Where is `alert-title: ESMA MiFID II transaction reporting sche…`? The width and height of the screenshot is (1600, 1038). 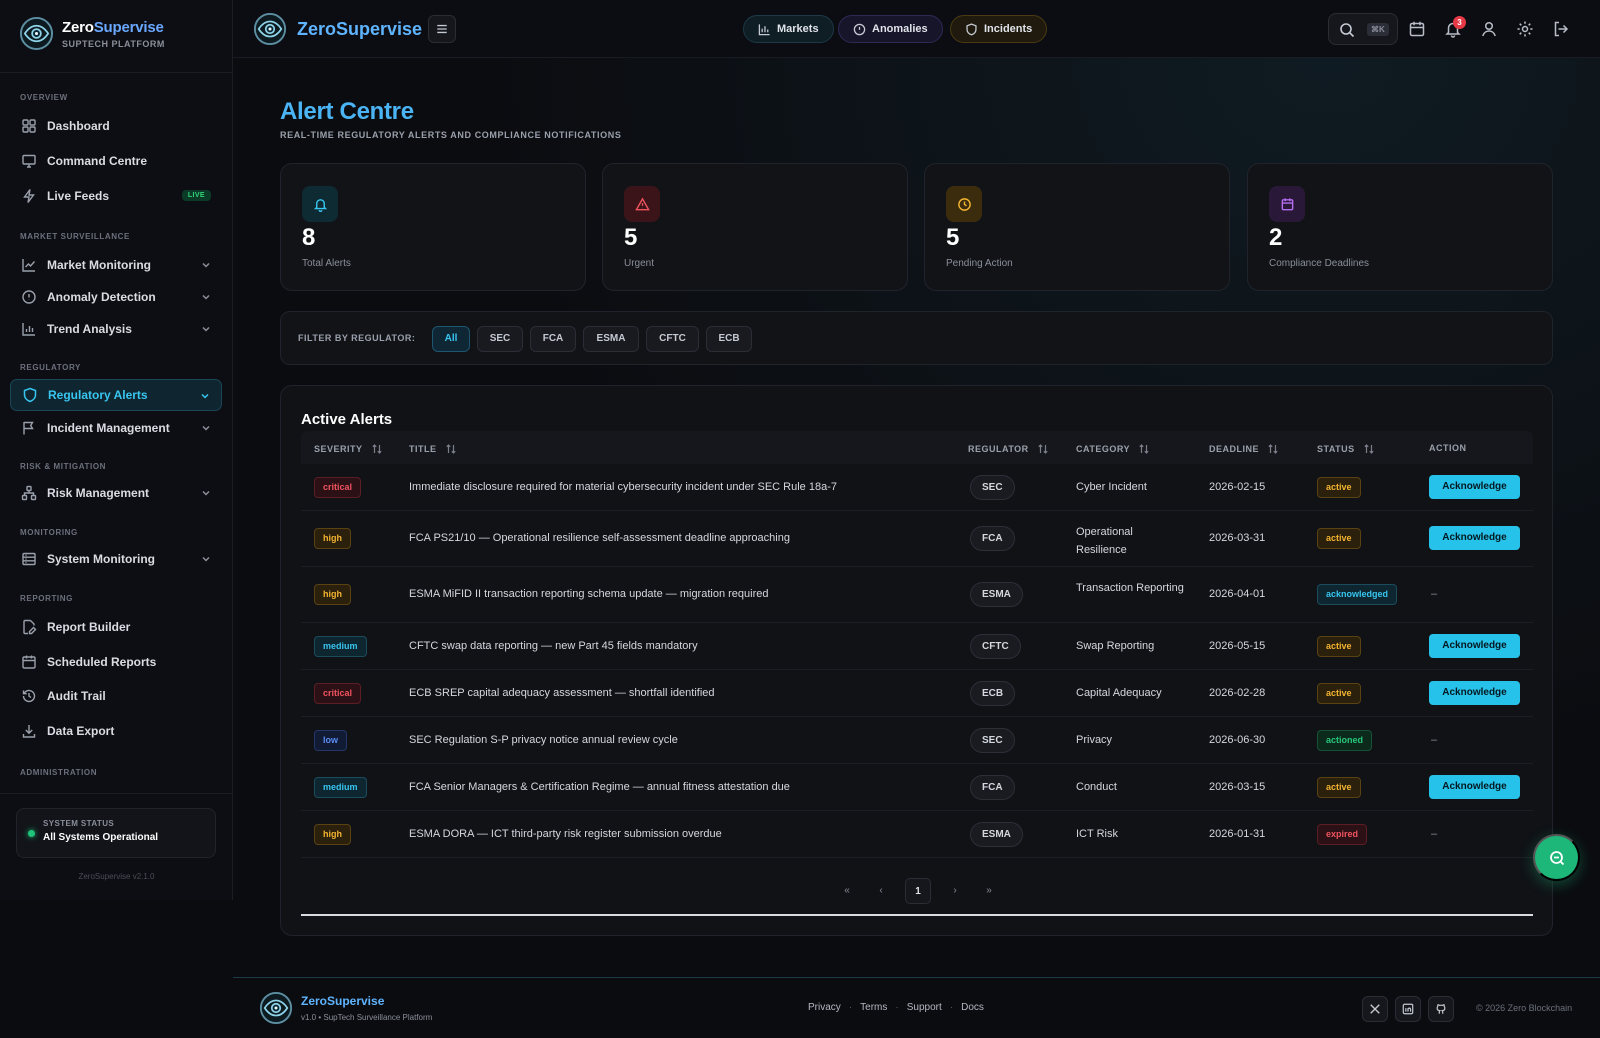
alert-title: ESMA MiFID II transaction reporting sche… is located at coordinates (589, 594).